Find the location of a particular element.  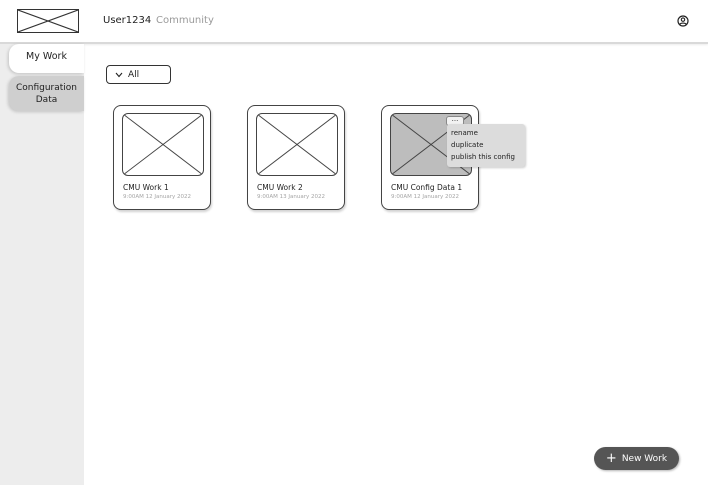

top-bar: User1234 Community is located at coordinates (354, 22).